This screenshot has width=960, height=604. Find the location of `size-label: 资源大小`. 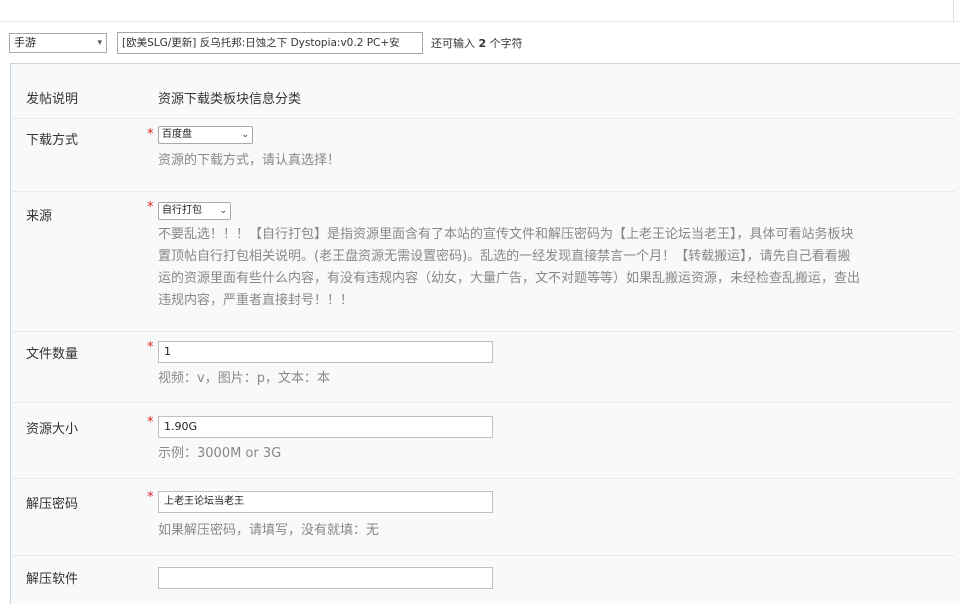

size-label: 资源大小 is located at coordinates (52, 429).